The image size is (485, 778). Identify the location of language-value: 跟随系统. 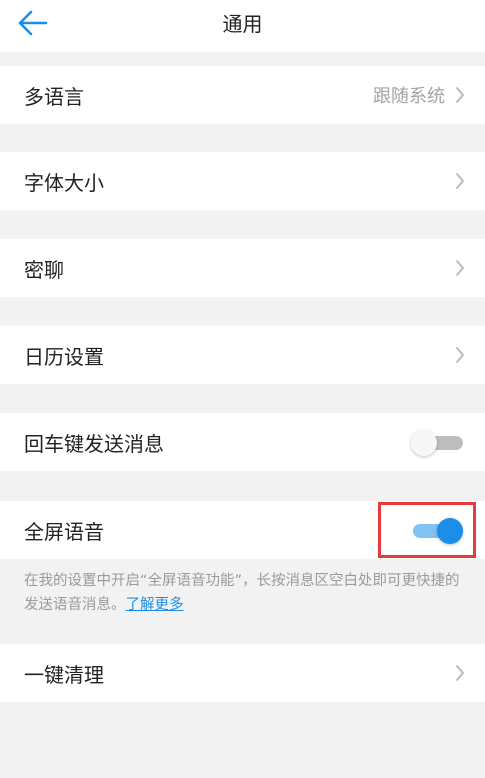
(409, 96).